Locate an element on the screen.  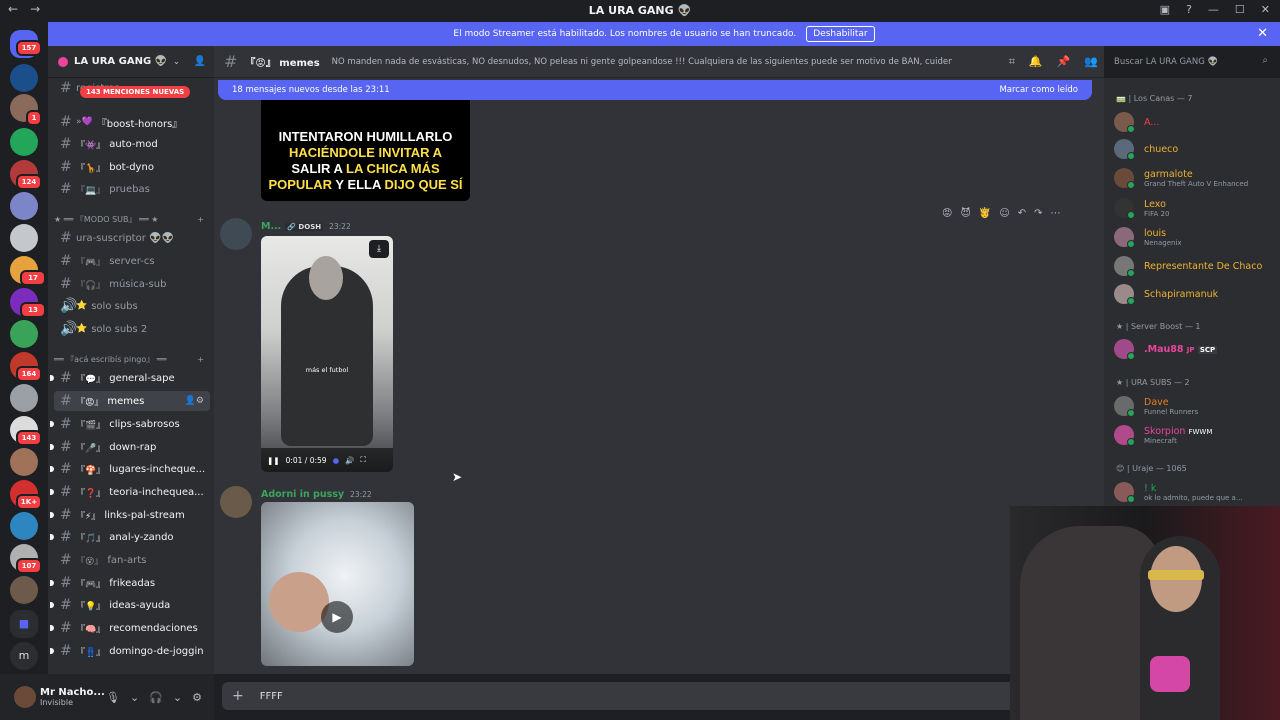
add-attachment-icon: + is located at coordinates (238, 696).